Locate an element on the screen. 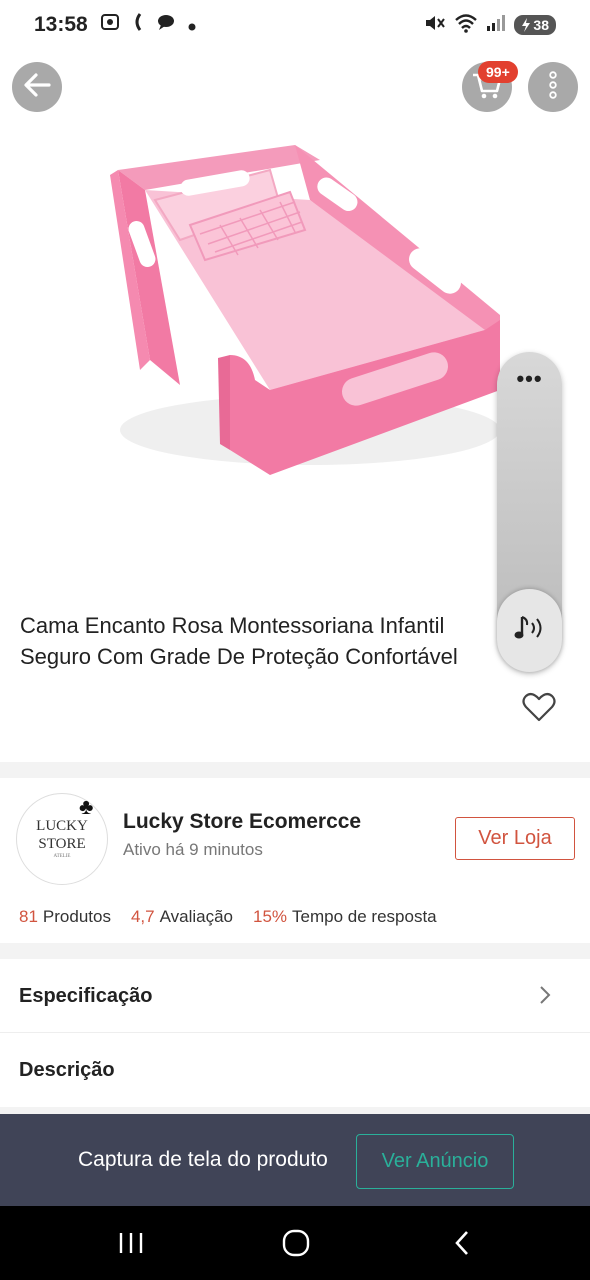  call-icon is located at coordinates (138, 25).